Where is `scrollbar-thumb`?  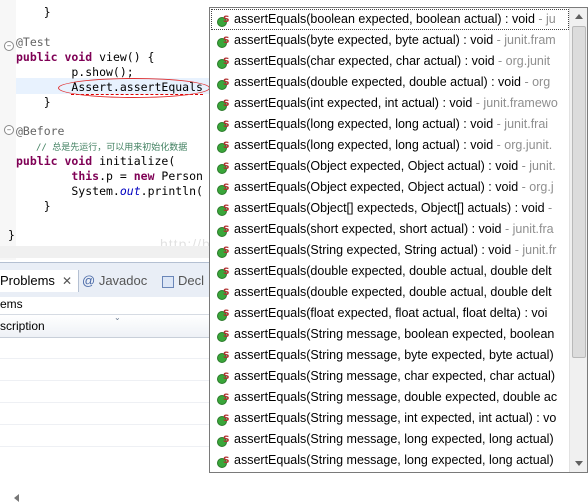 scrollbar-thumb is located at coordinates (579, 192).